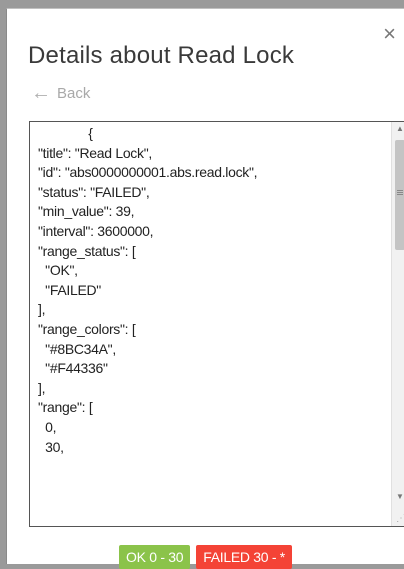 The image size is (404, 569). What do you see at coordinates (389, 34) in the screenshot?
I see `close-icon: ×` at bounding box center [389, 34].